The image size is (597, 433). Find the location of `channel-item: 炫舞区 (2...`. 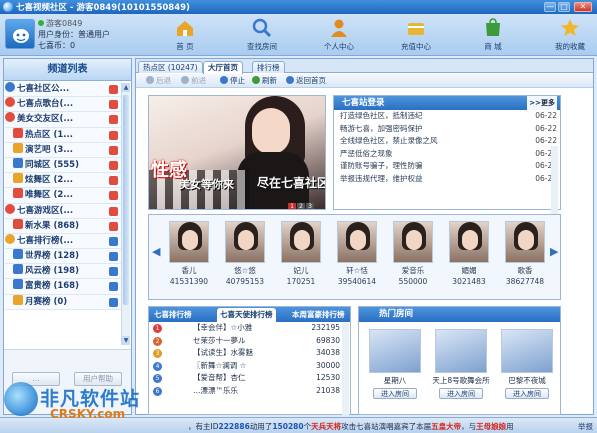

channel-item: 炫舞区 (2... is located at coordinates (63, 181).